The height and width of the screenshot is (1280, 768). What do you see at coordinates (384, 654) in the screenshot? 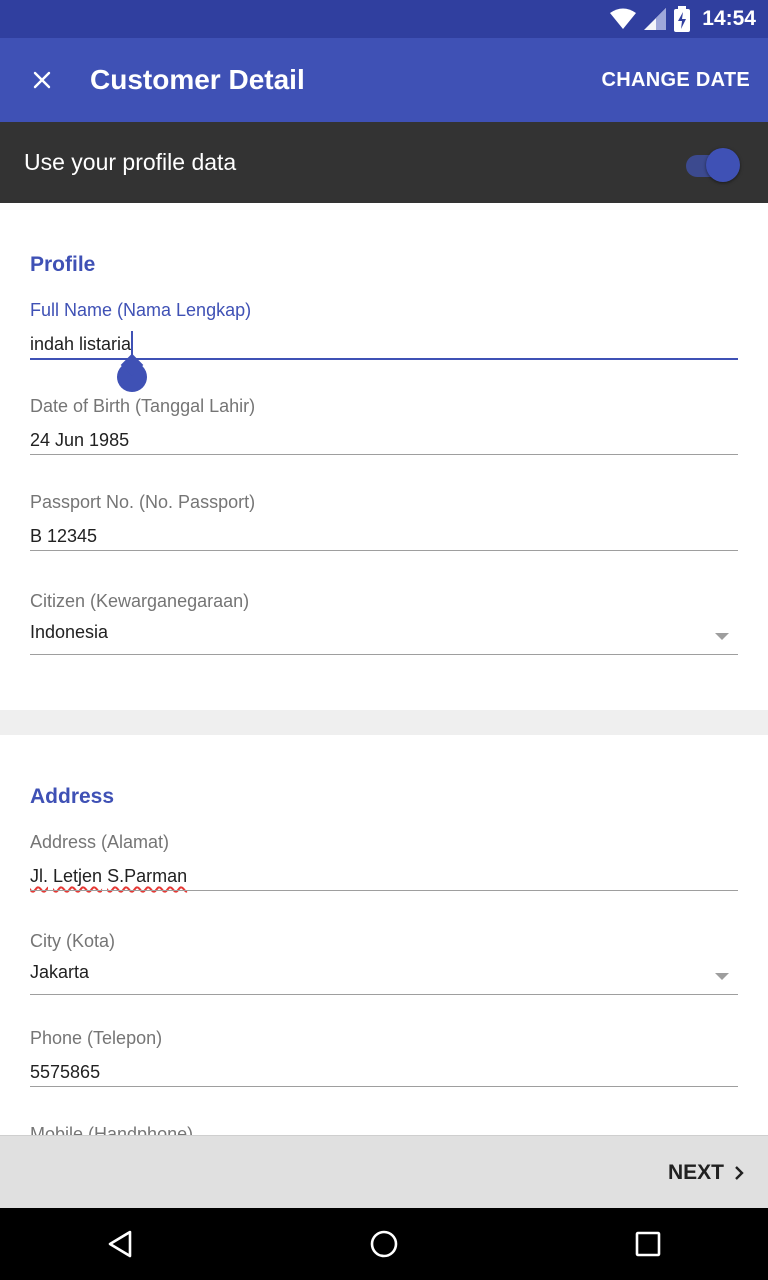
I see `citizen-underline` at bounding box center [384, 654].